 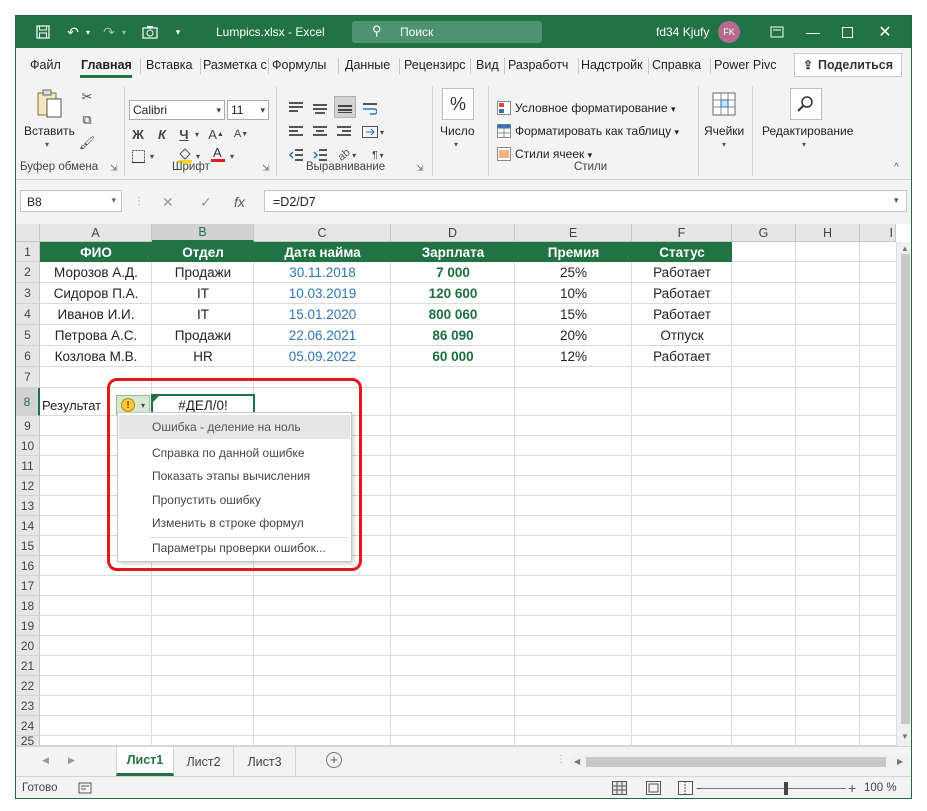 What do you see at coordinates (47, 144) in the screenshot?
I see `paste-dropdown-icon: ▾` at bounding box center [47, 144].